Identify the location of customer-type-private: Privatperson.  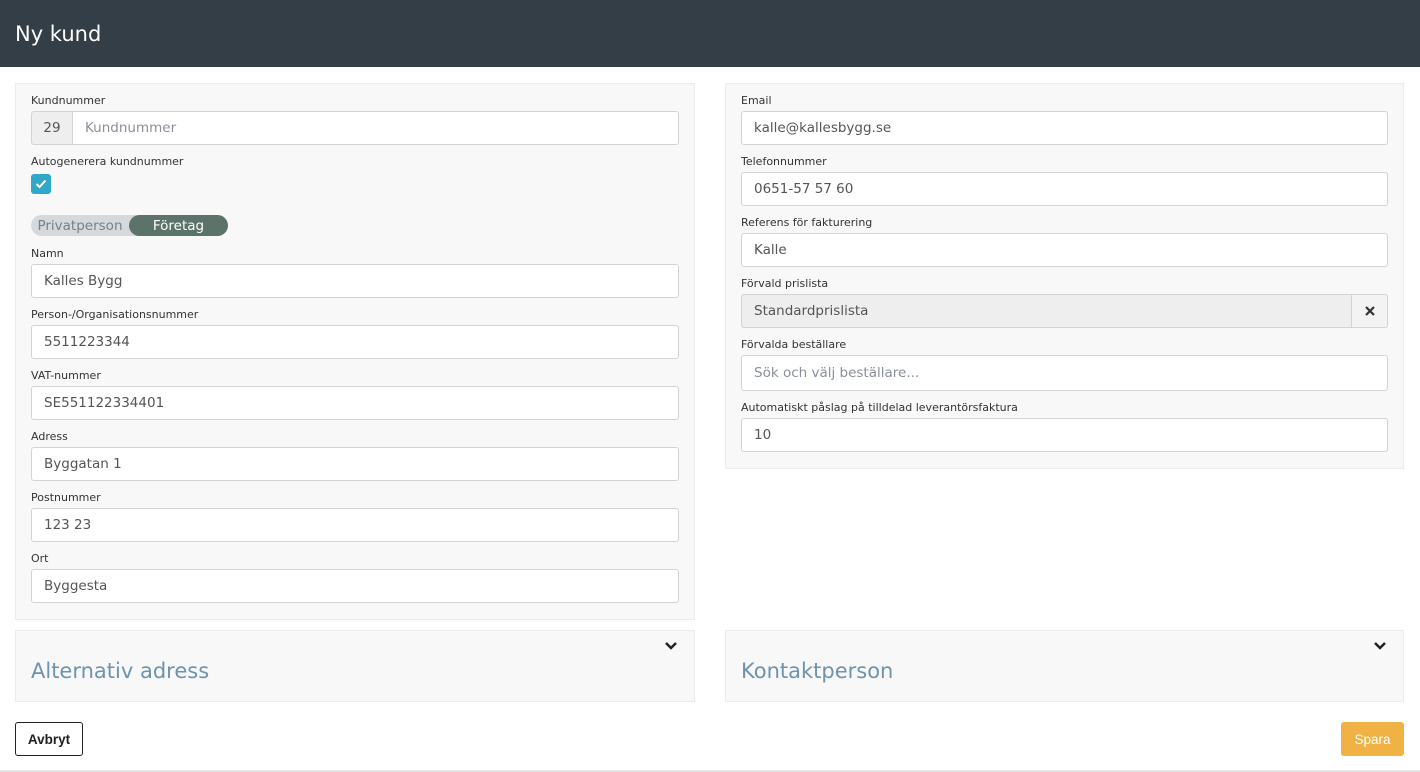
(80, 225).